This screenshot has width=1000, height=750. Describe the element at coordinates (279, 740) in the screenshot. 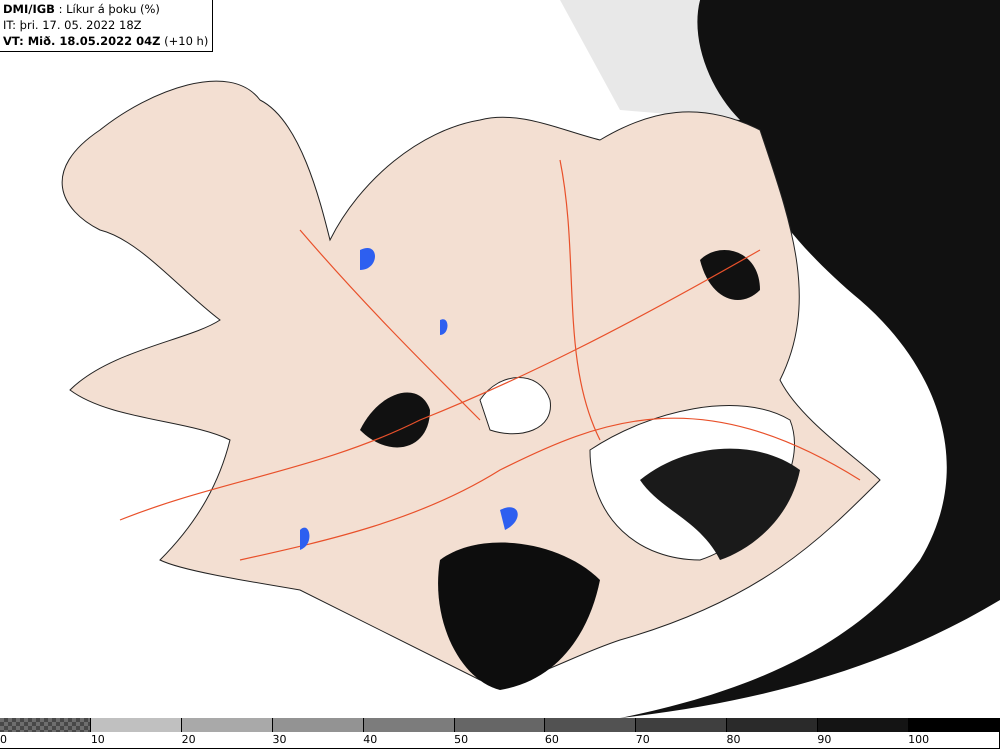

I see `legend-label: 30` at that location.